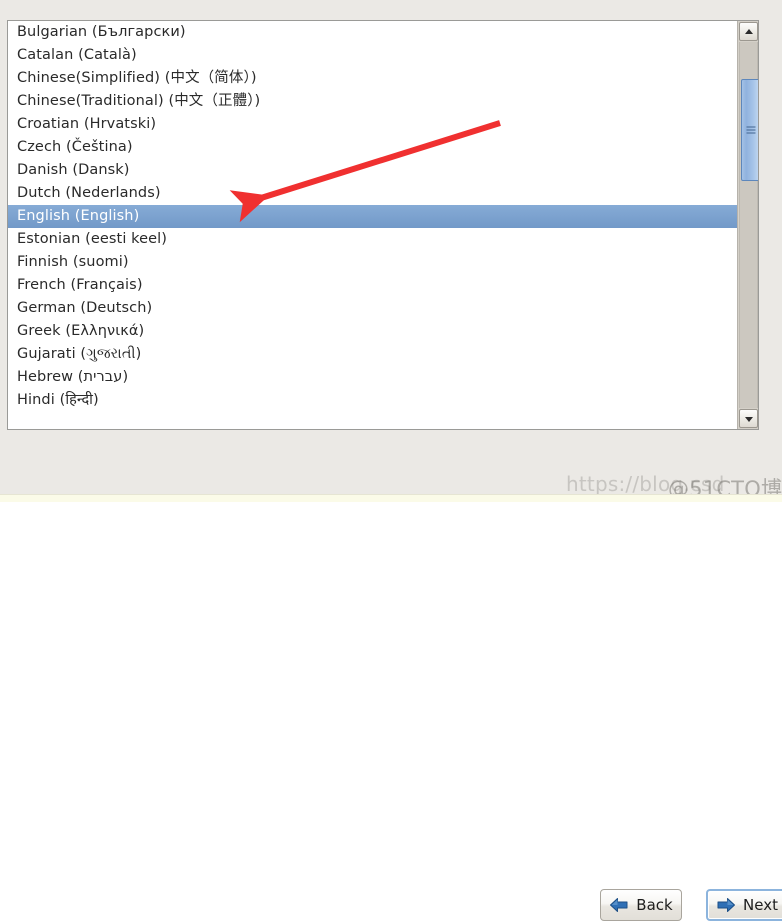 This screenshot has height=921, width=782. Describe the element at coordinates (391, 498) in the screenshot. I see `bottom-strip` at that location.